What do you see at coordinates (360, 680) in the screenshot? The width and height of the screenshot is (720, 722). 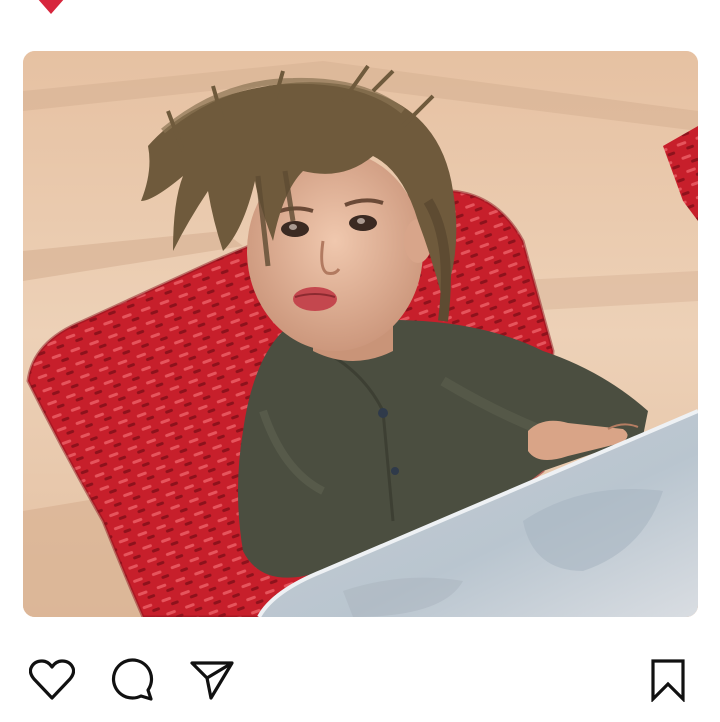 I see `post-action-bar` at bounding box center [360, 680].